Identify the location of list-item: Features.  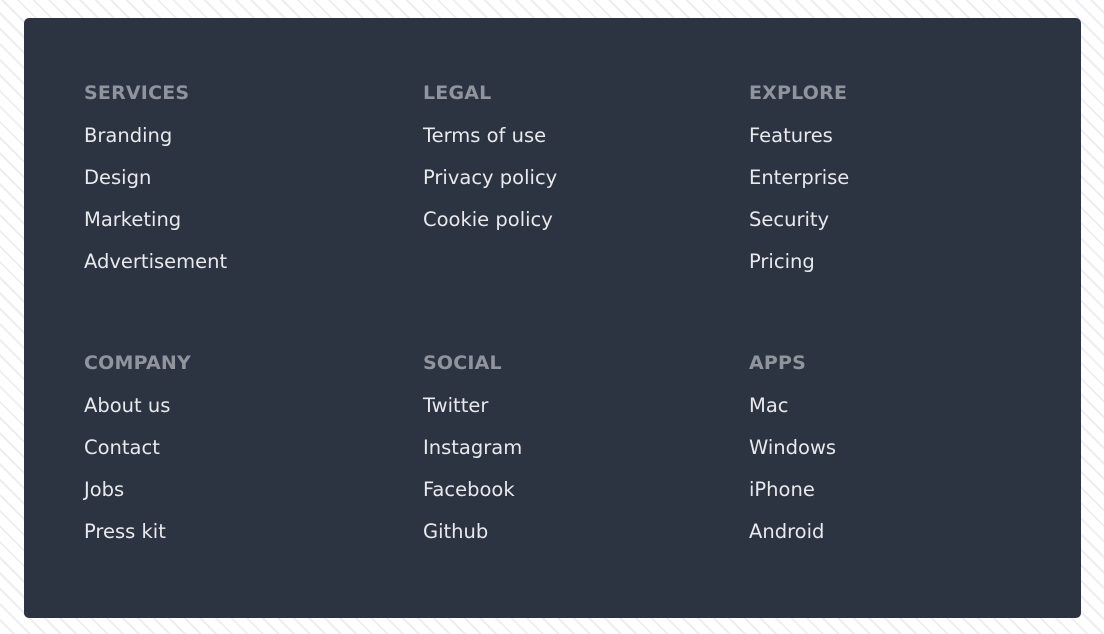
(799, 145).